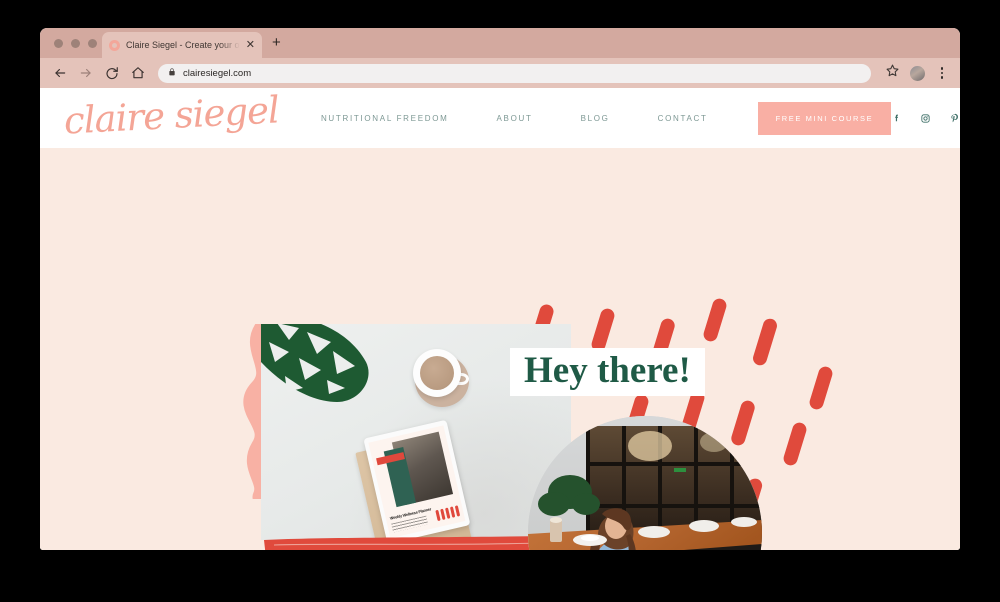  I want to click on minimize-window-button, so click(75, 43).